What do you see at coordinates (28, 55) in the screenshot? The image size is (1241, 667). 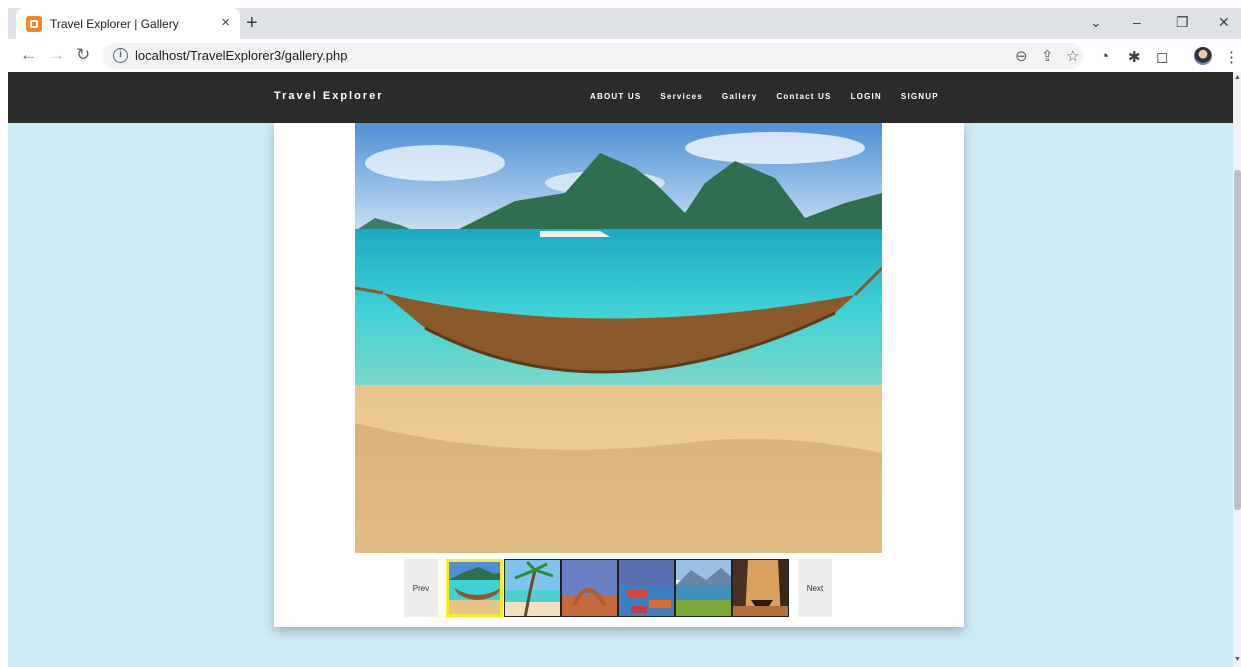 I see `back-arrow-icon: ←` at bounding box center [28, 55].